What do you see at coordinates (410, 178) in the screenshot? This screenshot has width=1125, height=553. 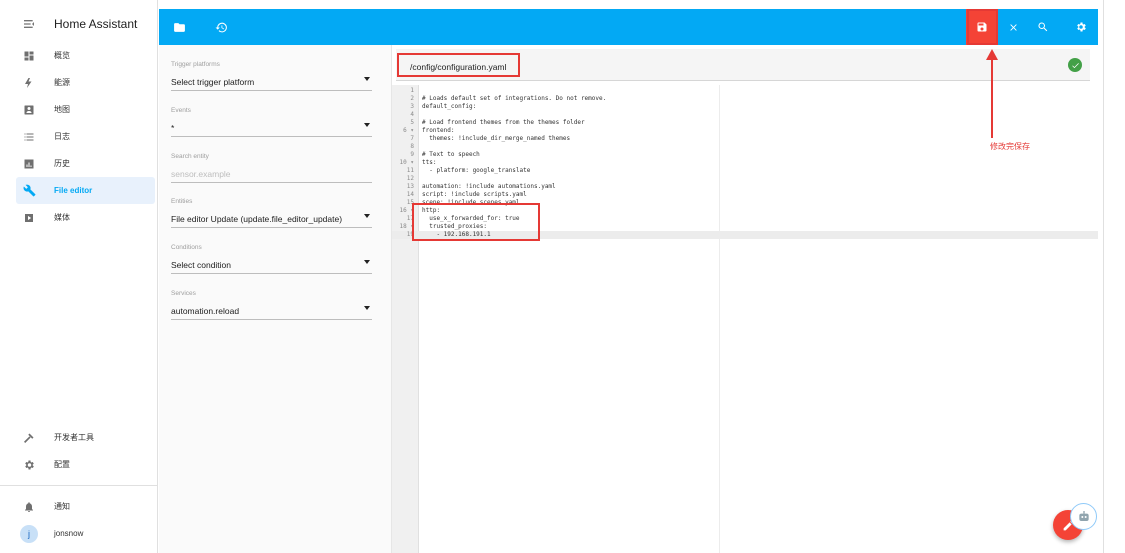 I see `line-number: 12` at bounding box center [410, 178].